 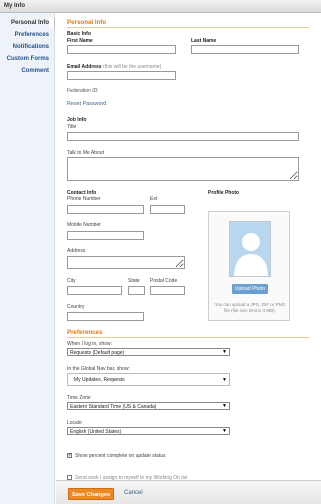 What do you see at coordinates (132, 67) in the screenshot?
I see `email-note: (this will be the username)` at bounding box center [132, 67].